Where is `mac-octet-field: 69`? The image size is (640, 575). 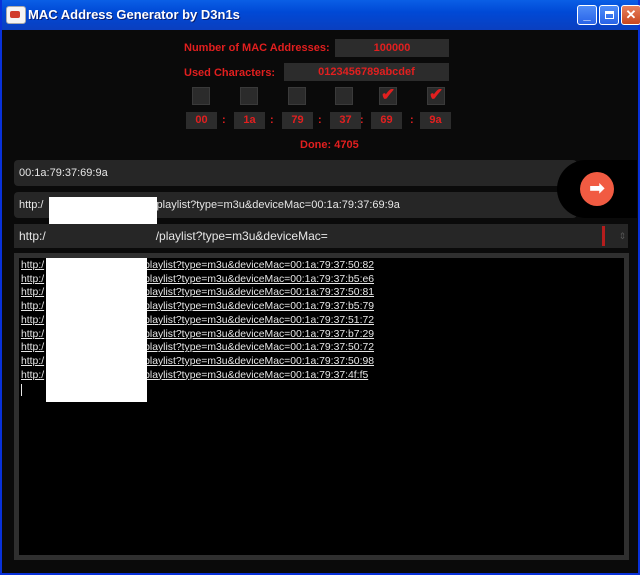
mac-octet-field: 69 is located at coordinates (386, 120).